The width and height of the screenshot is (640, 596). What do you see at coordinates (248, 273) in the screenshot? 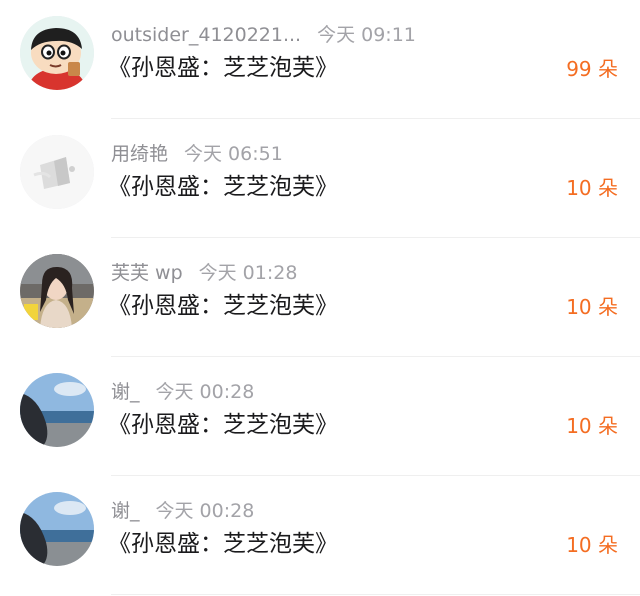
I see `timestamp: 今天 01:28` at bounding box center [248, 273].